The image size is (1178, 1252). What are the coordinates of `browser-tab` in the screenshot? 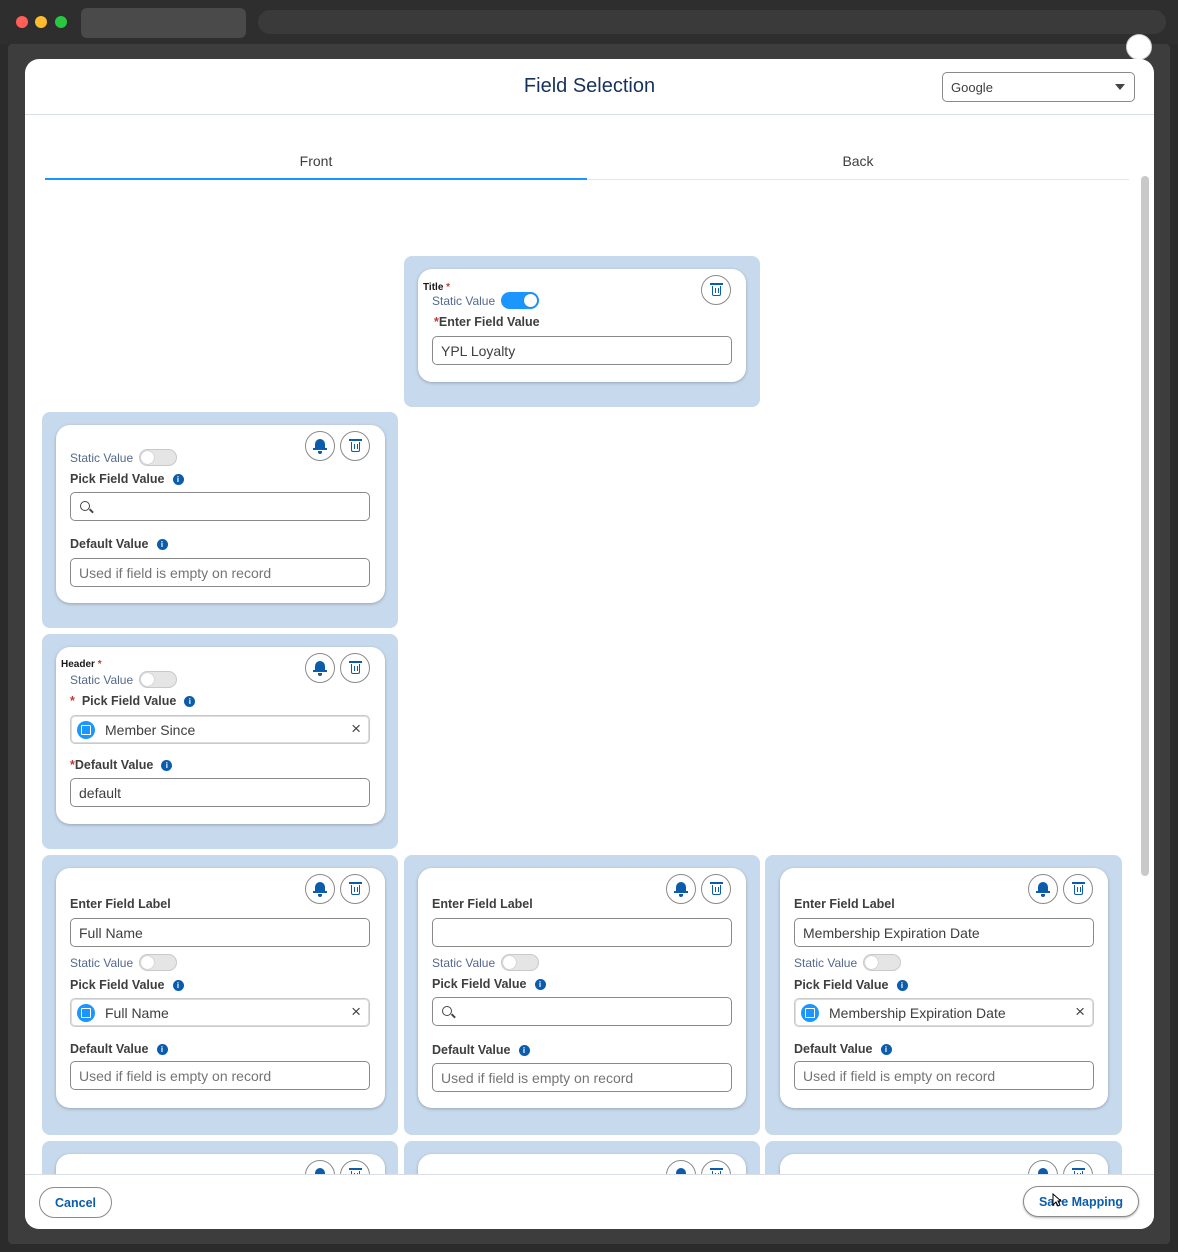 It's located at (163, 23).